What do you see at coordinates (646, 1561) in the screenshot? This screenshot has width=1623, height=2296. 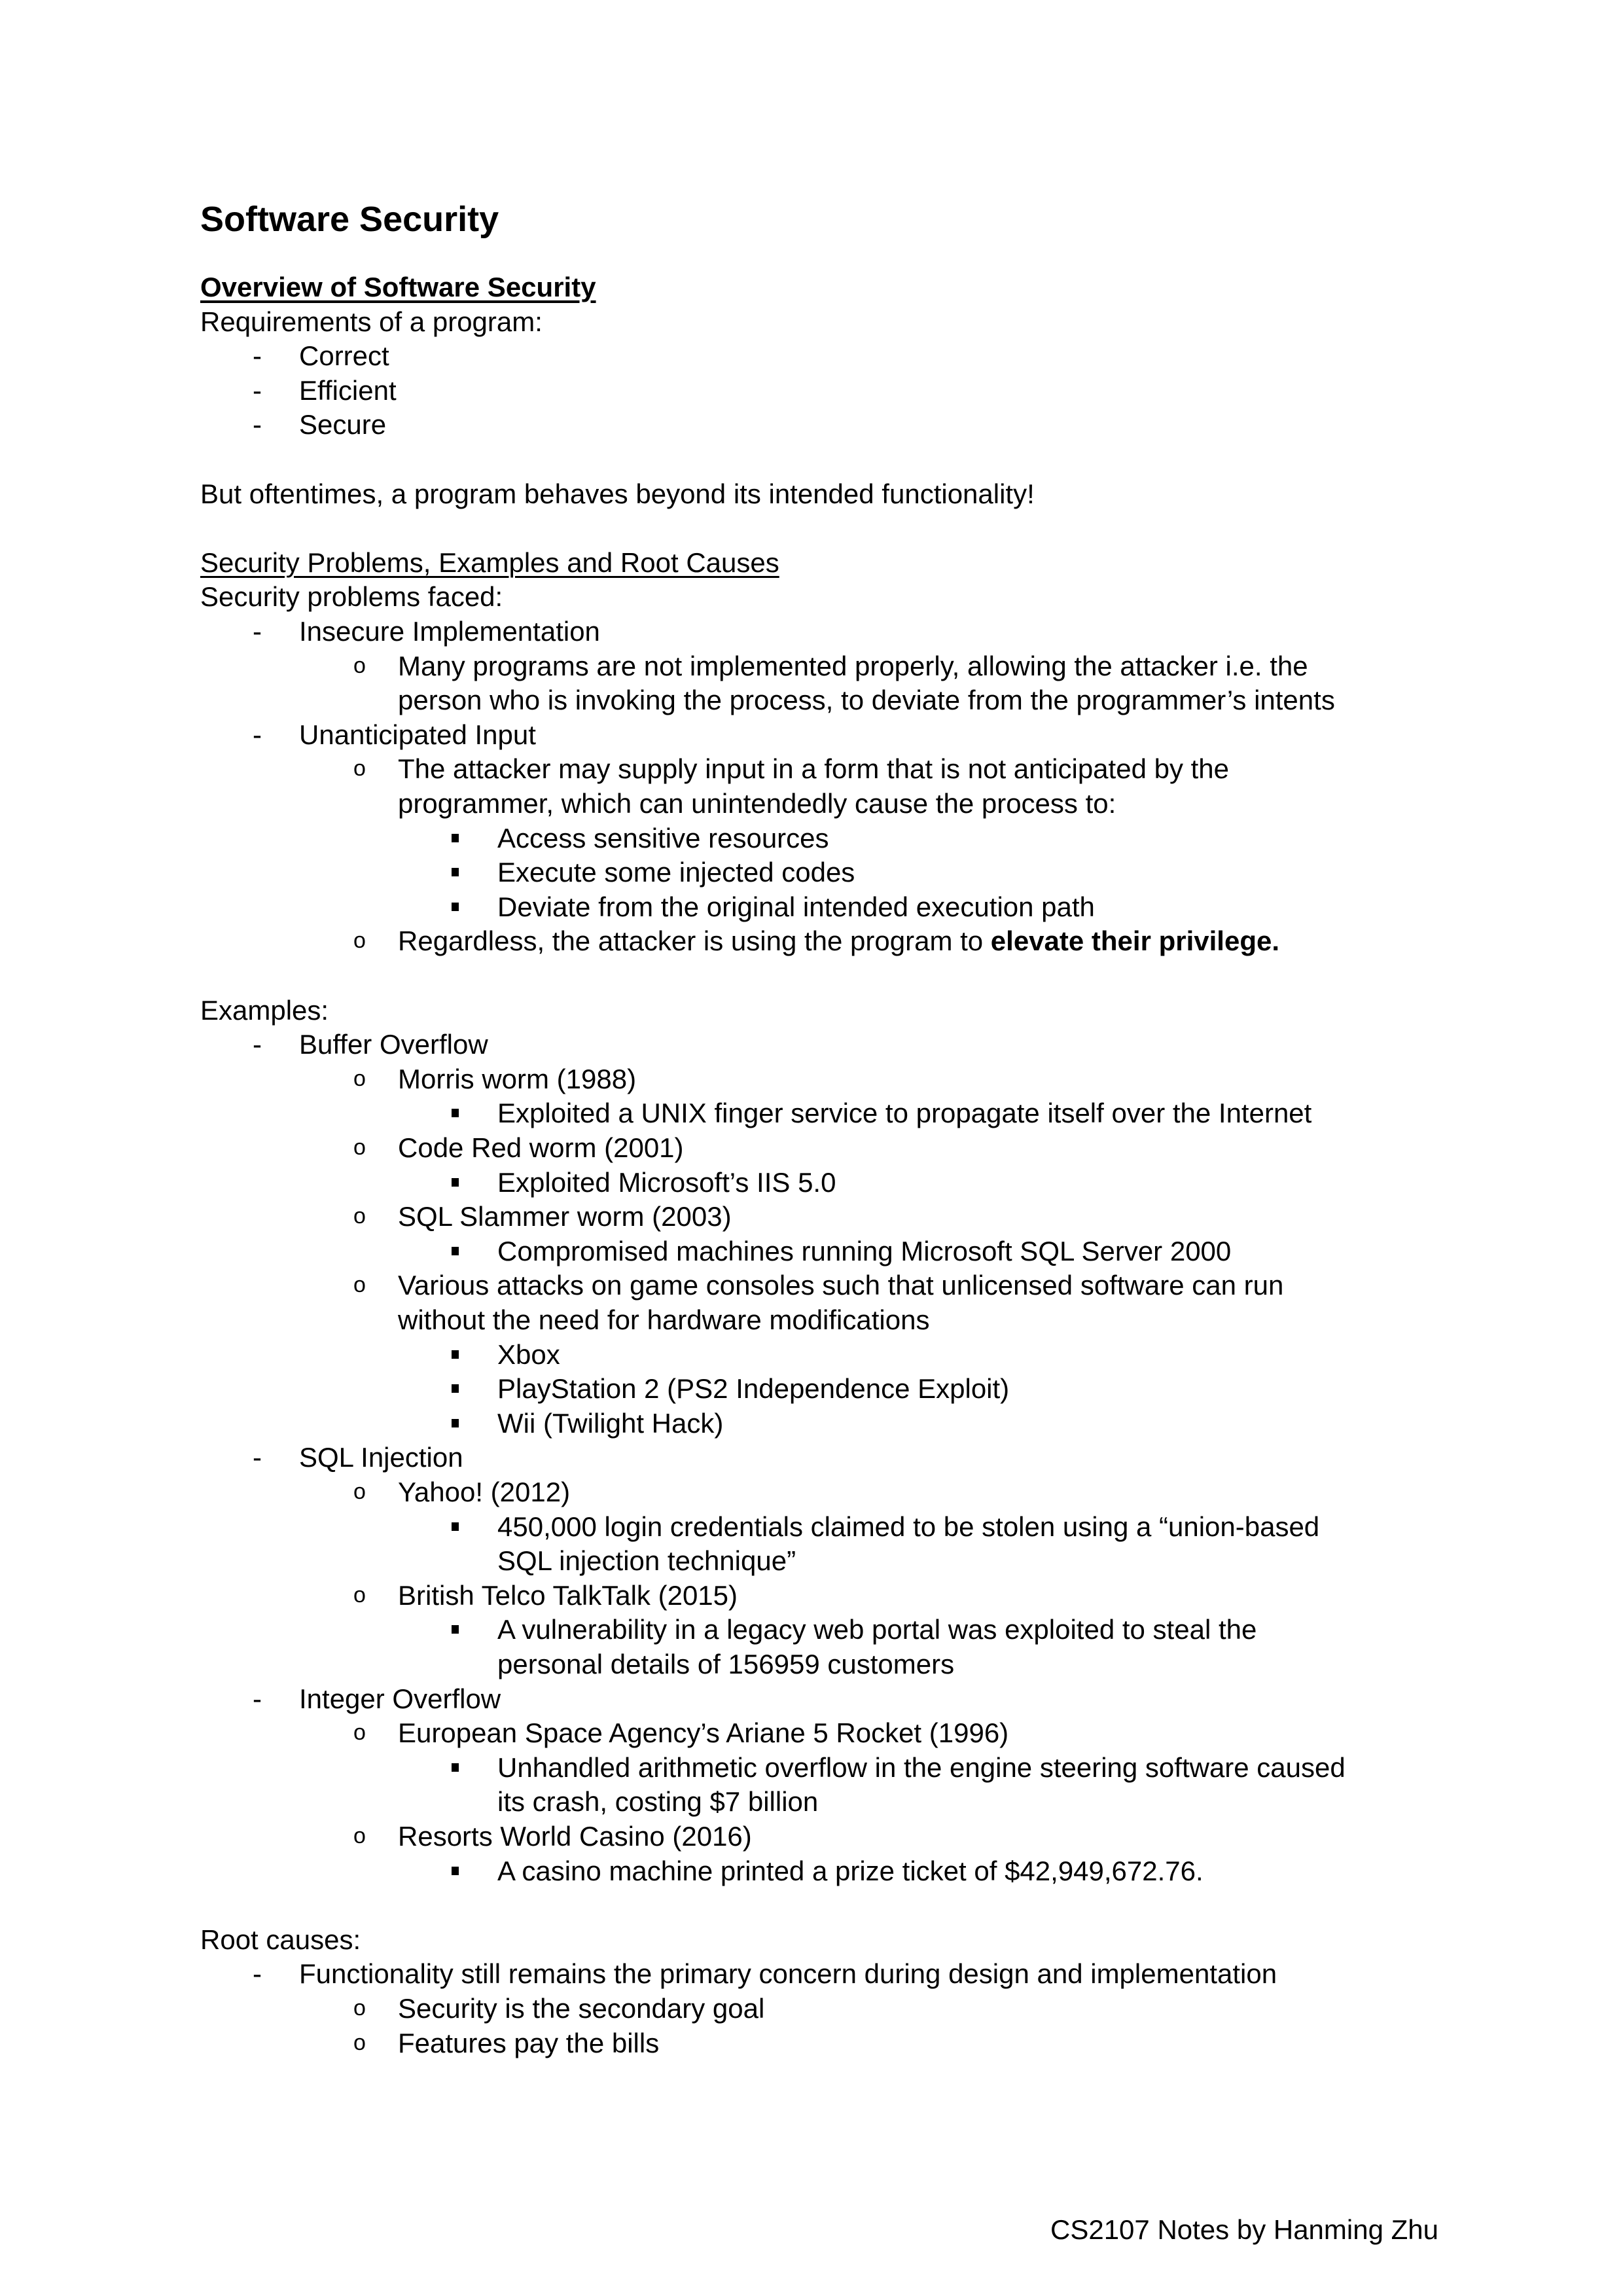 I see `line-text: SQL injection technique”` at bounding box center [646, 1561].